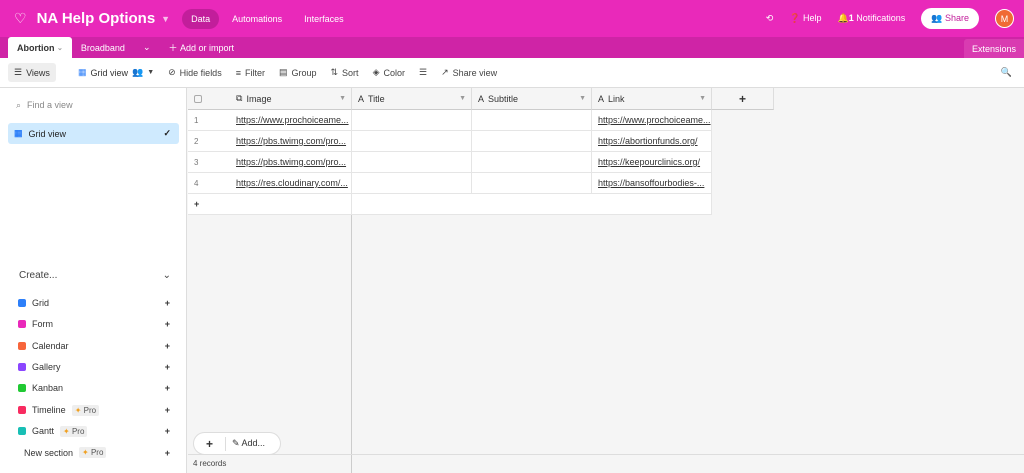 This screenshot has height=473, width=1024. I want to click on tab-abortion: Abortion ⌄, so click(40, 47).